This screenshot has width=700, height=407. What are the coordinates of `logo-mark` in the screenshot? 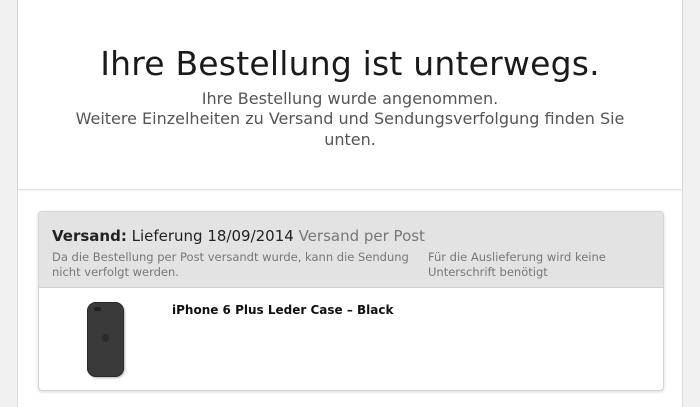 It's located at (105, 338).